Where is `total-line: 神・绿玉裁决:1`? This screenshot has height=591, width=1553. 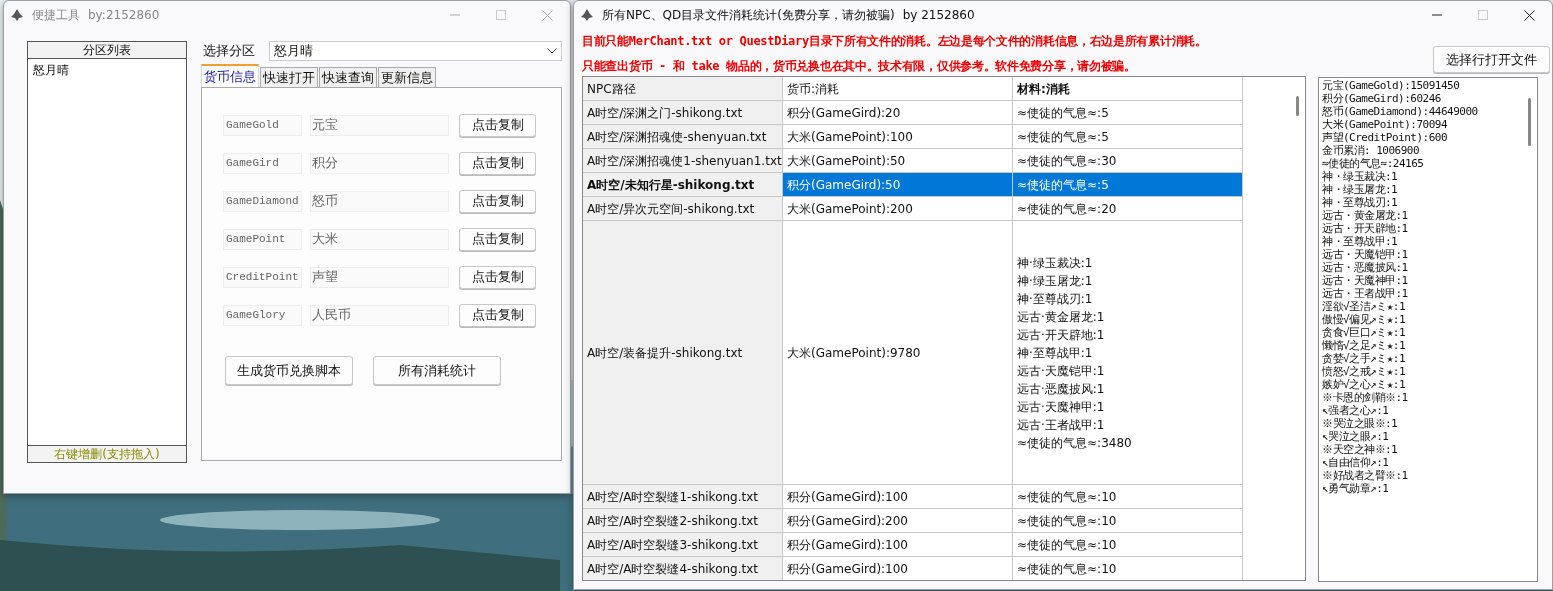
total-line: 神・绿玉裁决:1 is located at coordinates (1360, 176).